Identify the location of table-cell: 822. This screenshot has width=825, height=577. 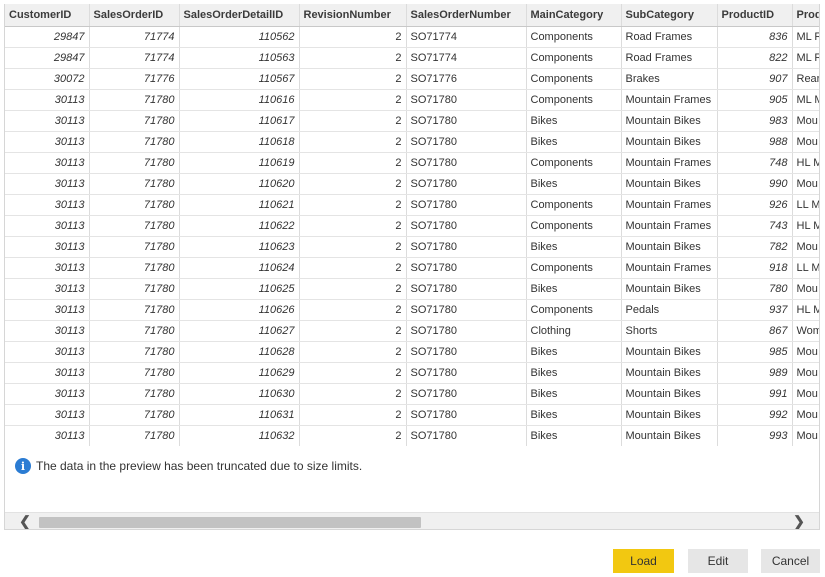
(755, 58).